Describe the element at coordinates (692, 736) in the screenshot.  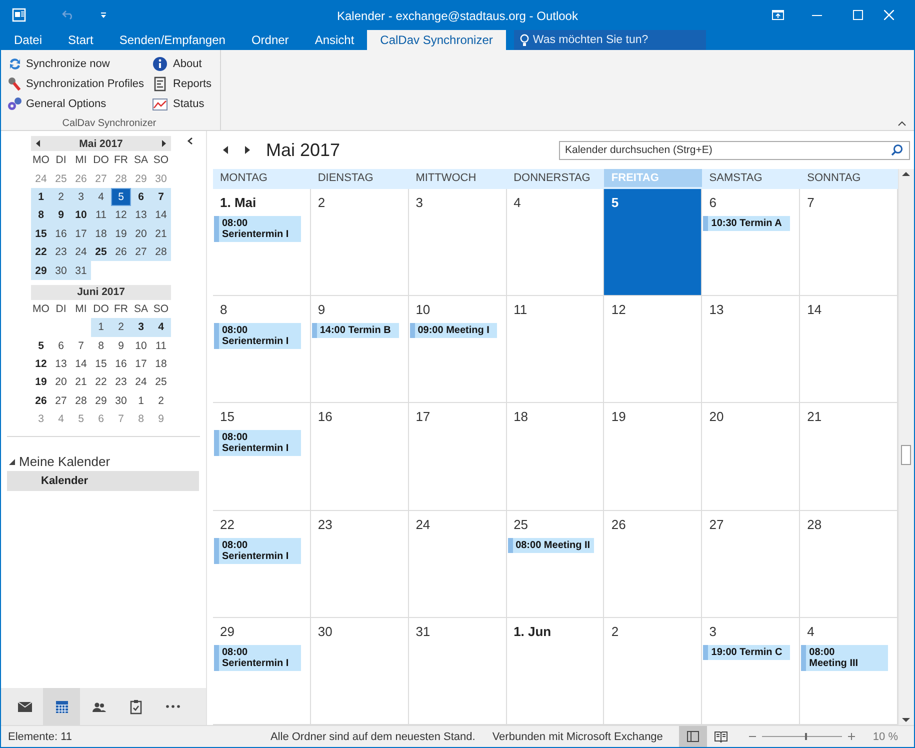
I see `view-button` at that location.